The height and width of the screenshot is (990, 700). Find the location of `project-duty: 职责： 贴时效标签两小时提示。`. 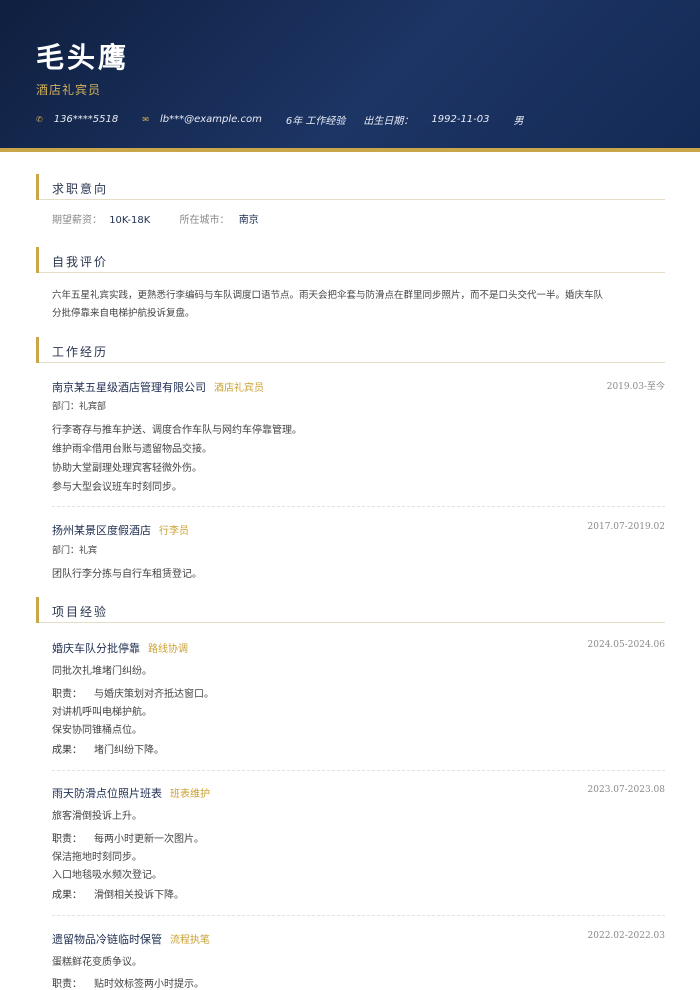

project-duty: 职责： 贴时效标签两小时提示。 is located at coordinates (128, 982).